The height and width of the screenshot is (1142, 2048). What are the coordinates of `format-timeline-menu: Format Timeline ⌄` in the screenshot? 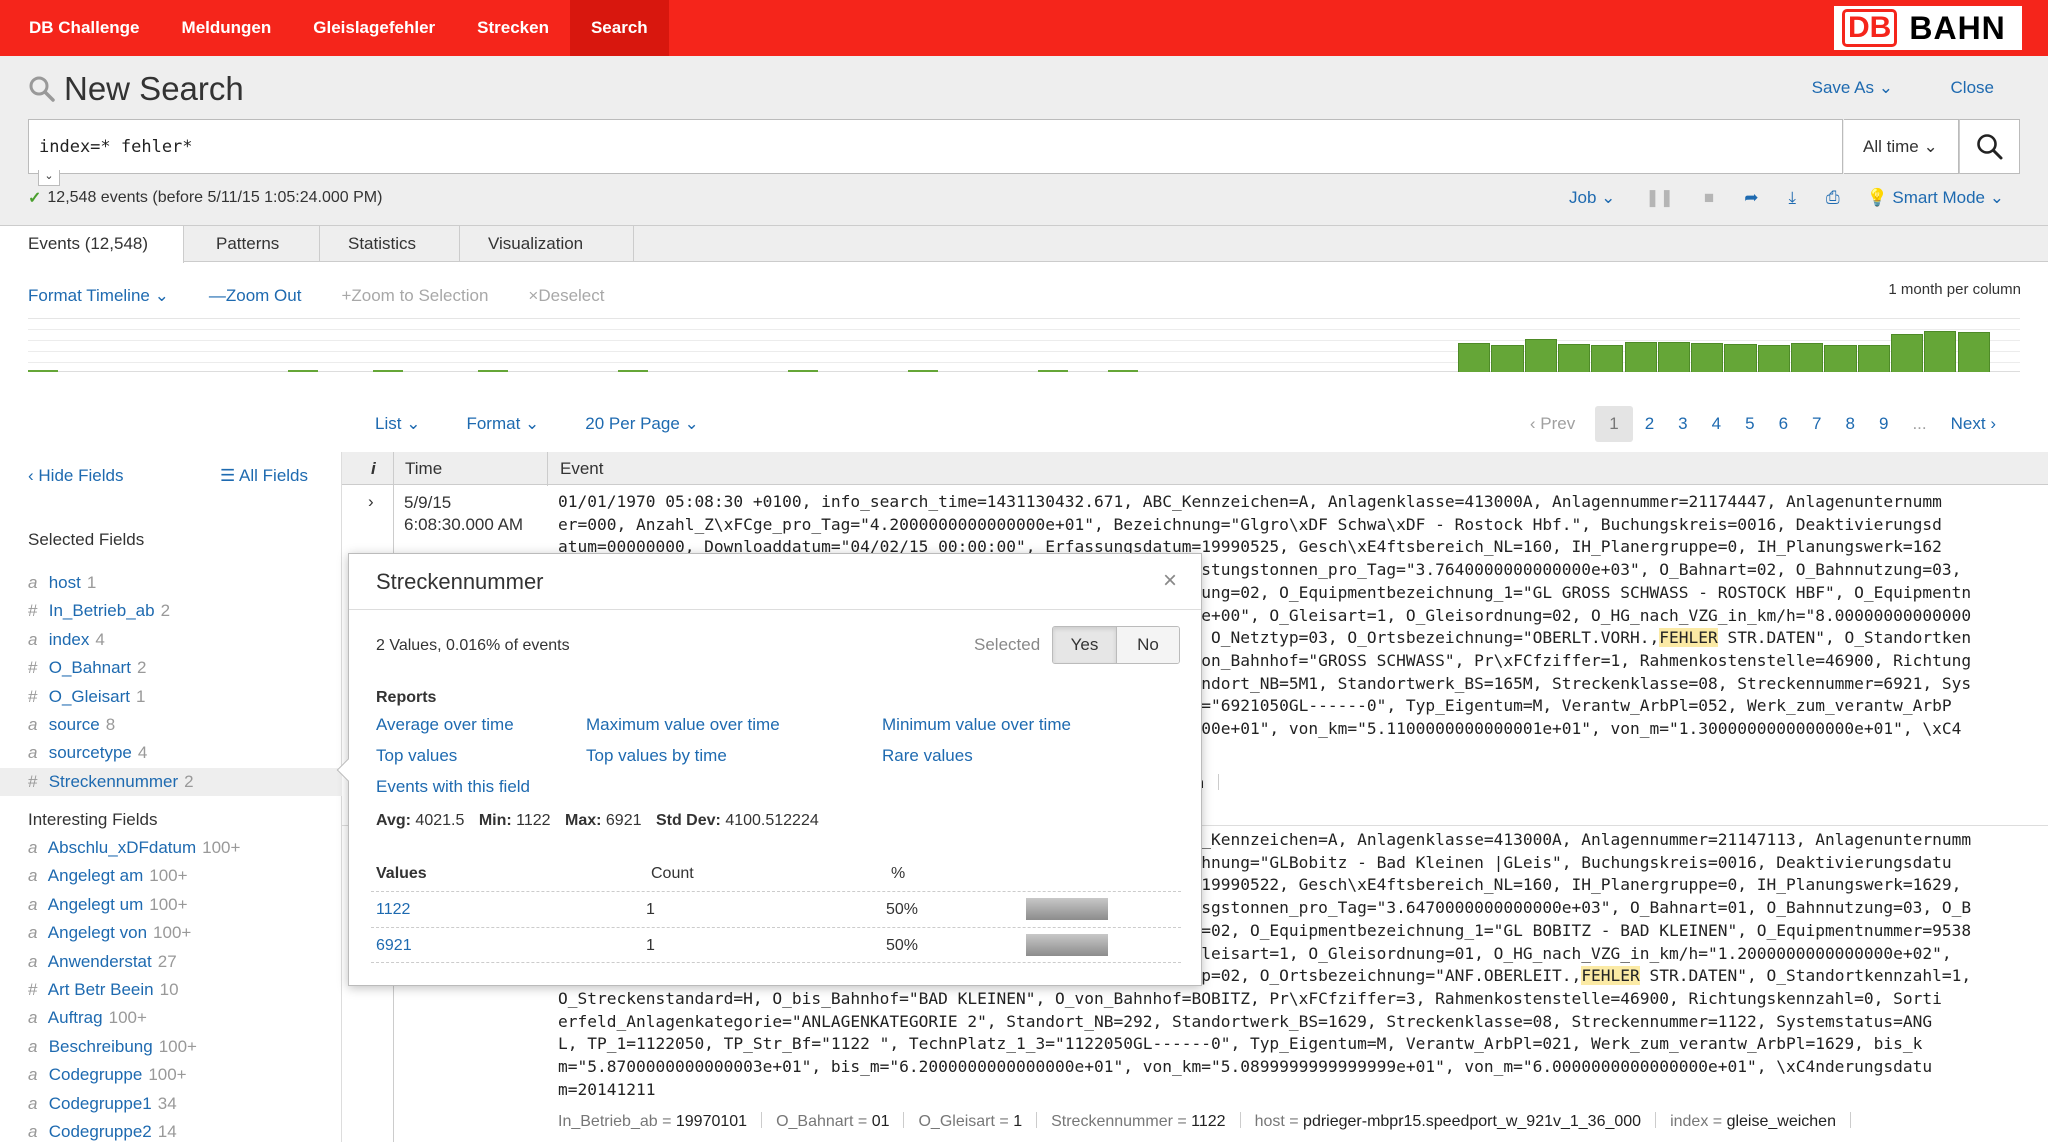 It's located at (98, 296).